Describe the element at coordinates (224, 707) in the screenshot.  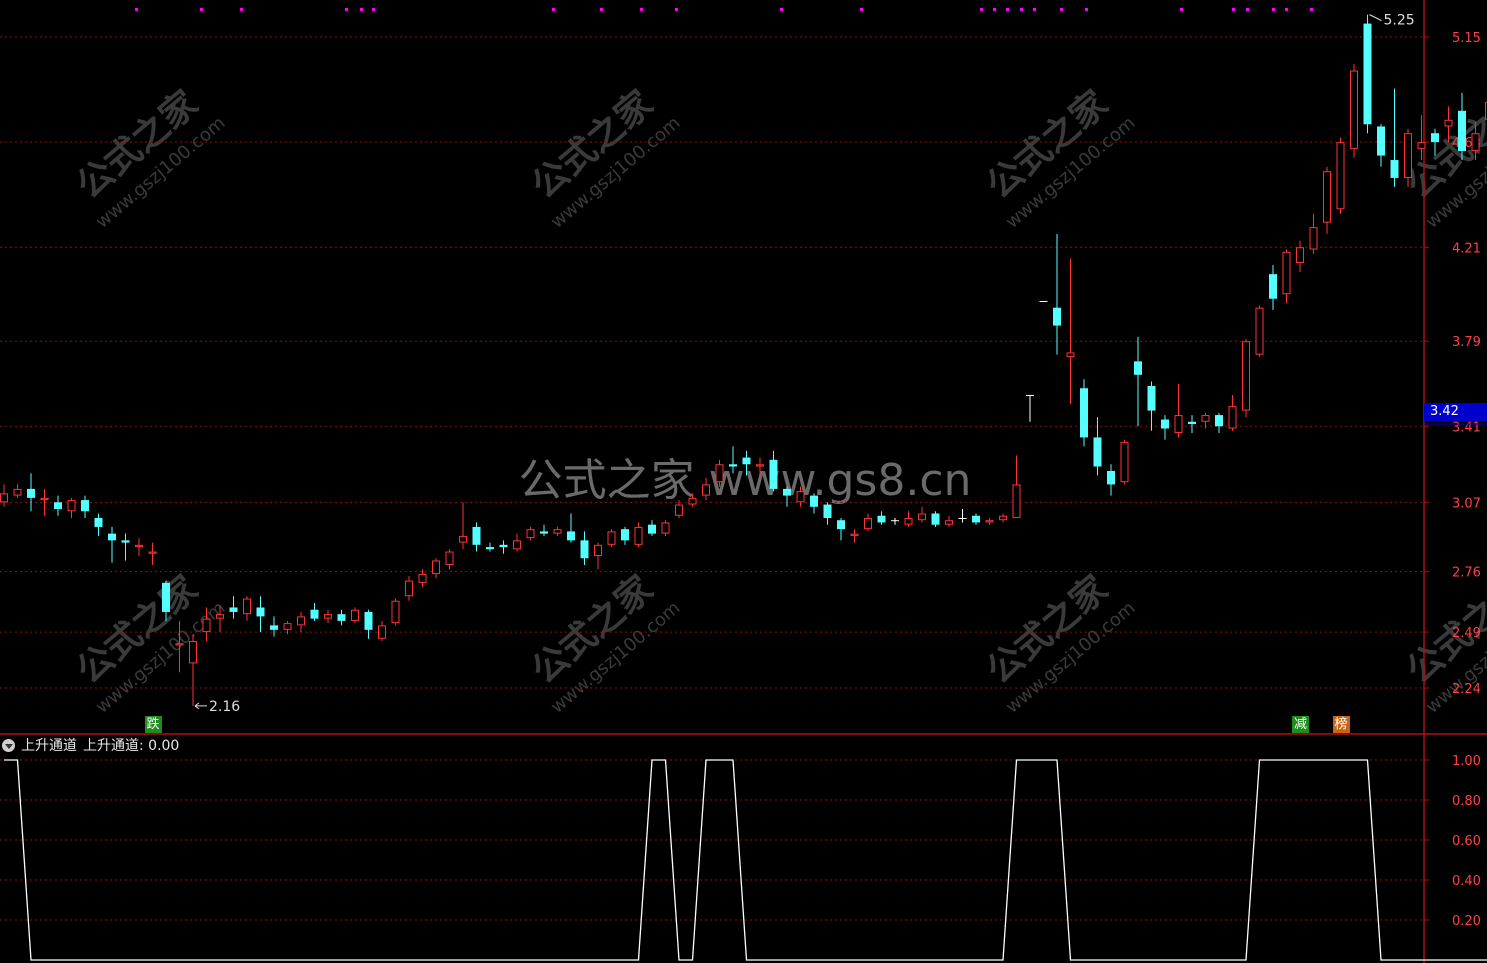
I see `min-price-label: 2.16` at that location.